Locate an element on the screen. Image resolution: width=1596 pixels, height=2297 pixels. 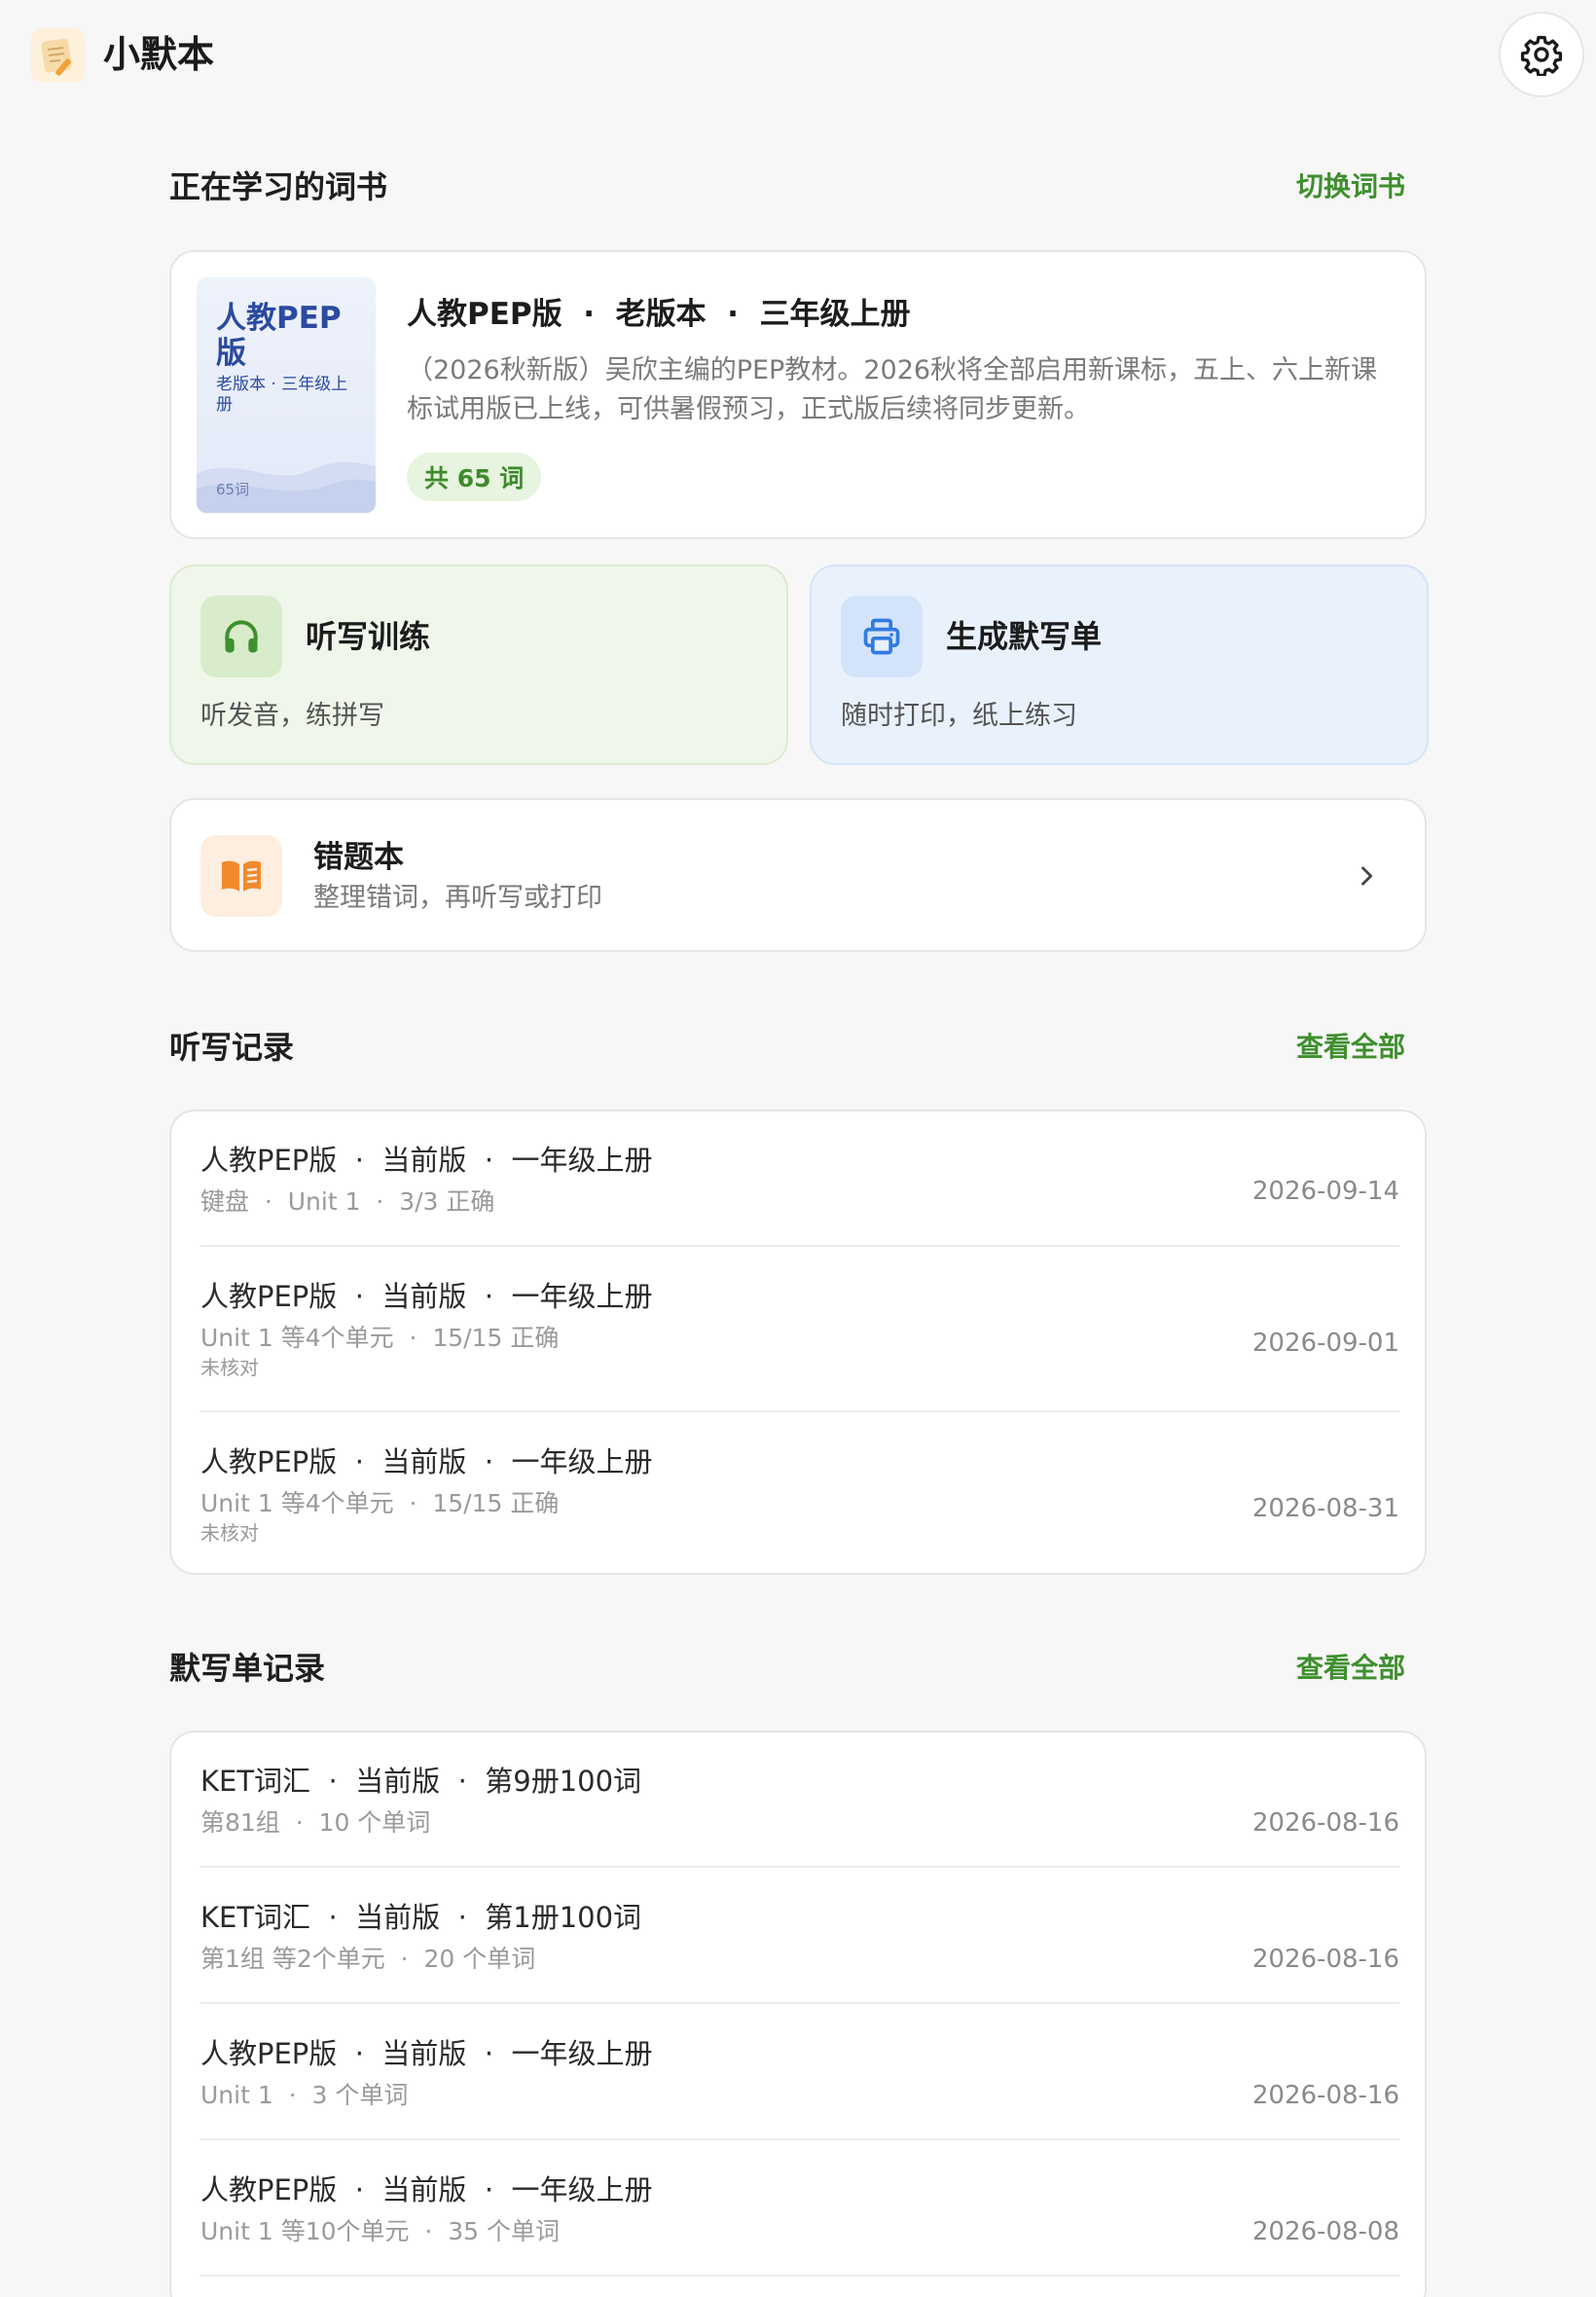
dictation-records-heading: 听写记录 is located at coordinates (232, 1047).